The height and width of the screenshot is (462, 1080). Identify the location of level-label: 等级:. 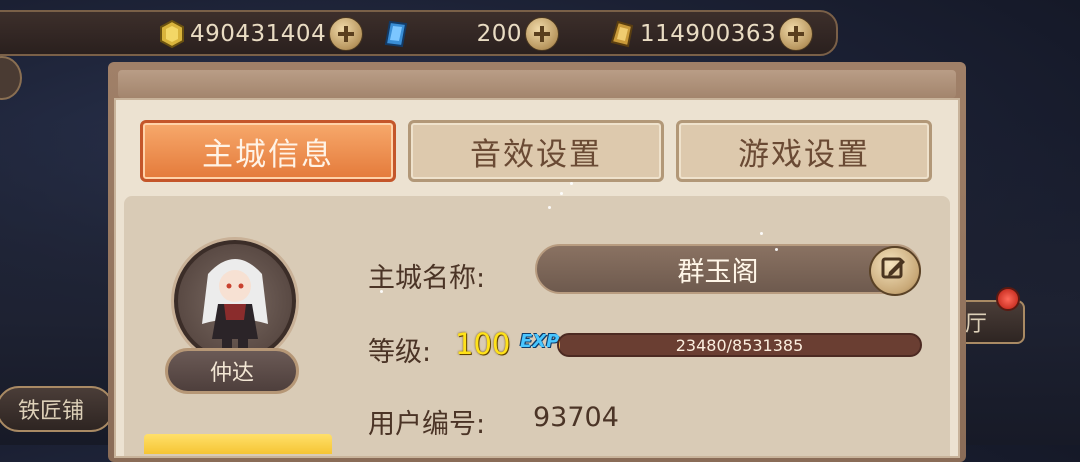
(400, 352).